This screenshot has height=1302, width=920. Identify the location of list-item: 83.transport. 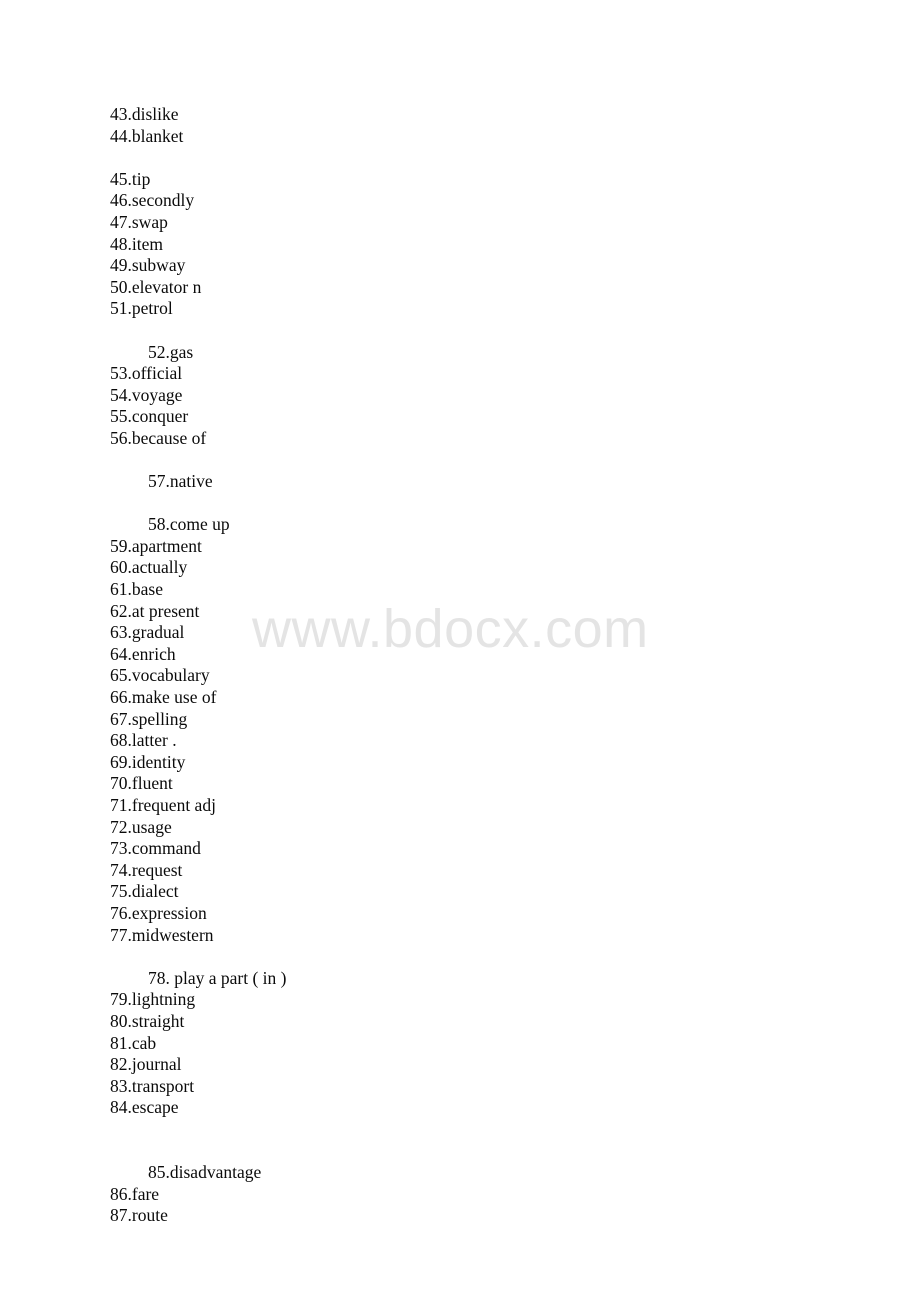
(152, 1085).